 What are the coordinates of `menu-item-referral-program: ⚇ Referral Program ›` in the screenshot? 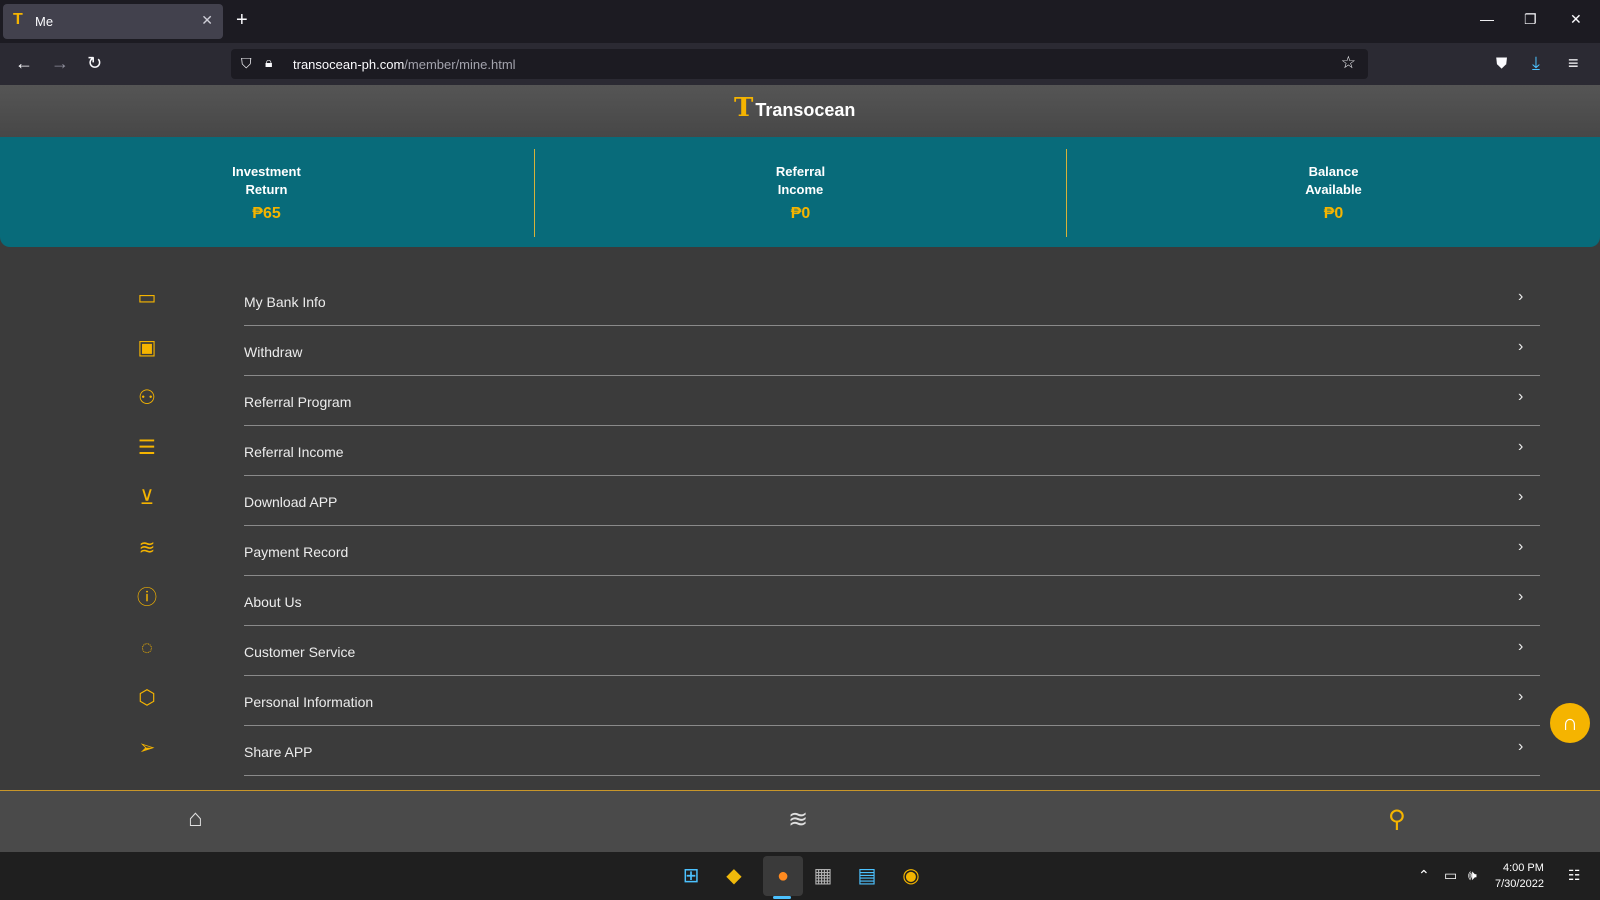 It's located at (800, 400).